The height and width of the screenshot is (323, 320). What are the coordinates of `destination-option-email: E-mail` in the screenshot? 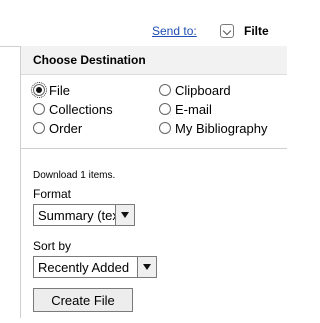 It's located at (185, 110).